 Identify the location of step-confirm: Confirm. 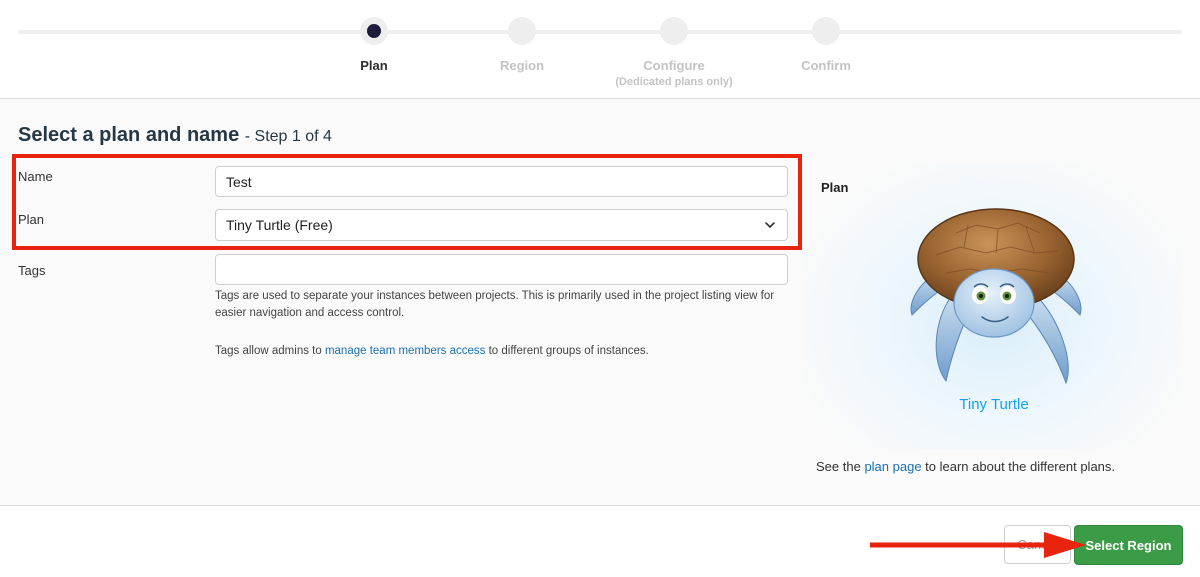
(826, 45).